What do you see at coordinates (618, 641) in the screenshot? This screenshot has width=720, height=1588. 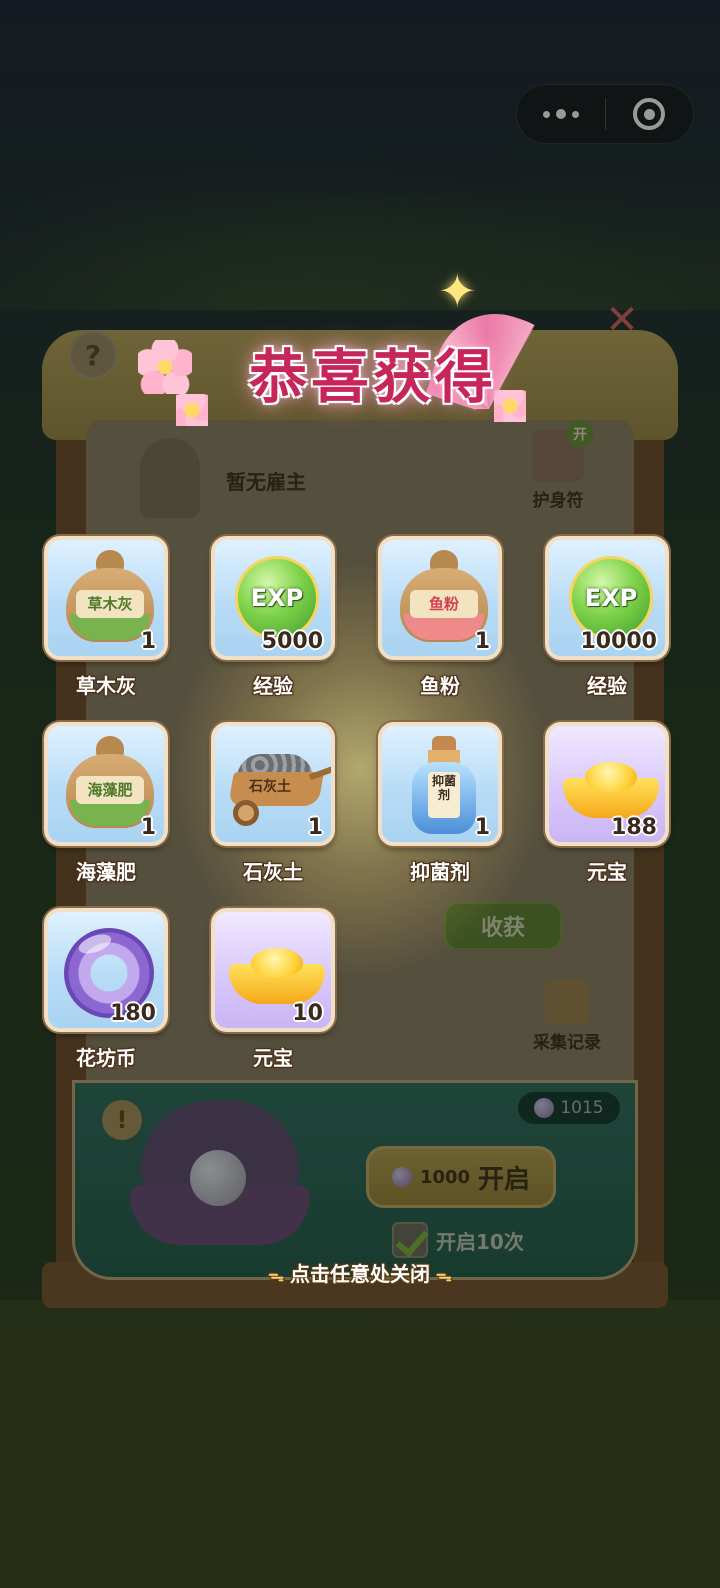 I see `reward-quantity: 10000` at bounding box center [618, 641].